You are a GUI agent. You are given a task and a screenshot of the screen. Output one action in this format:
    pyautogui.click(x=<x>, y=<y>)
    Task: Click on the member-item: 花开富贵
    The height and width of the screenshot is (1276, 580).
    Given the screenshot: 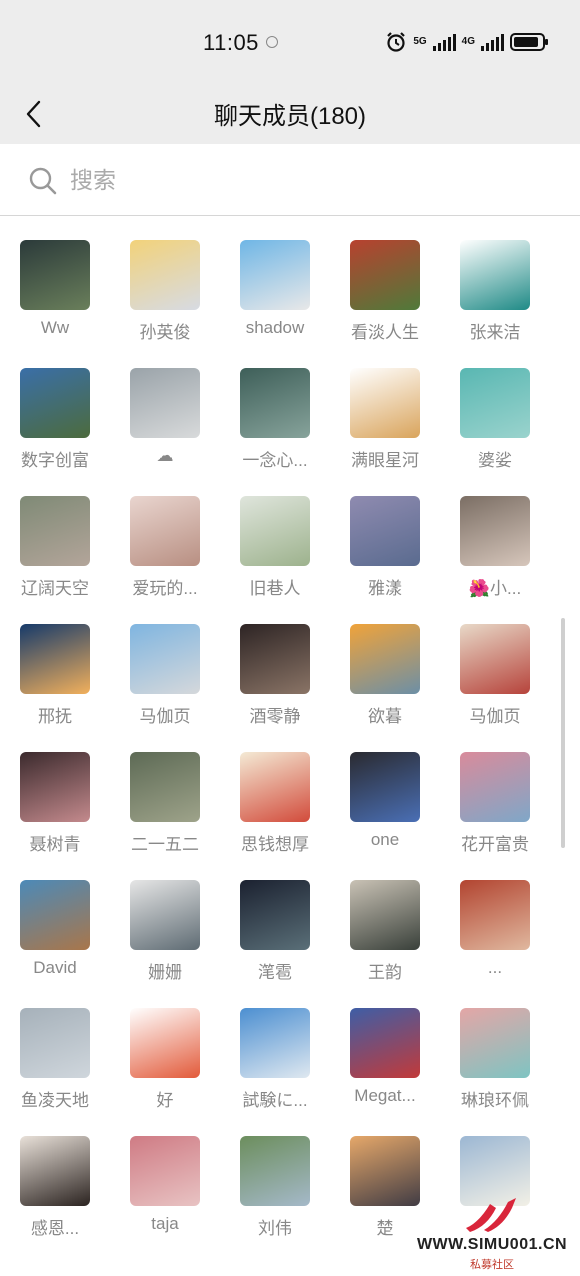 What is the action you would take?
    pyautogui.click(x=495, y=812)
    